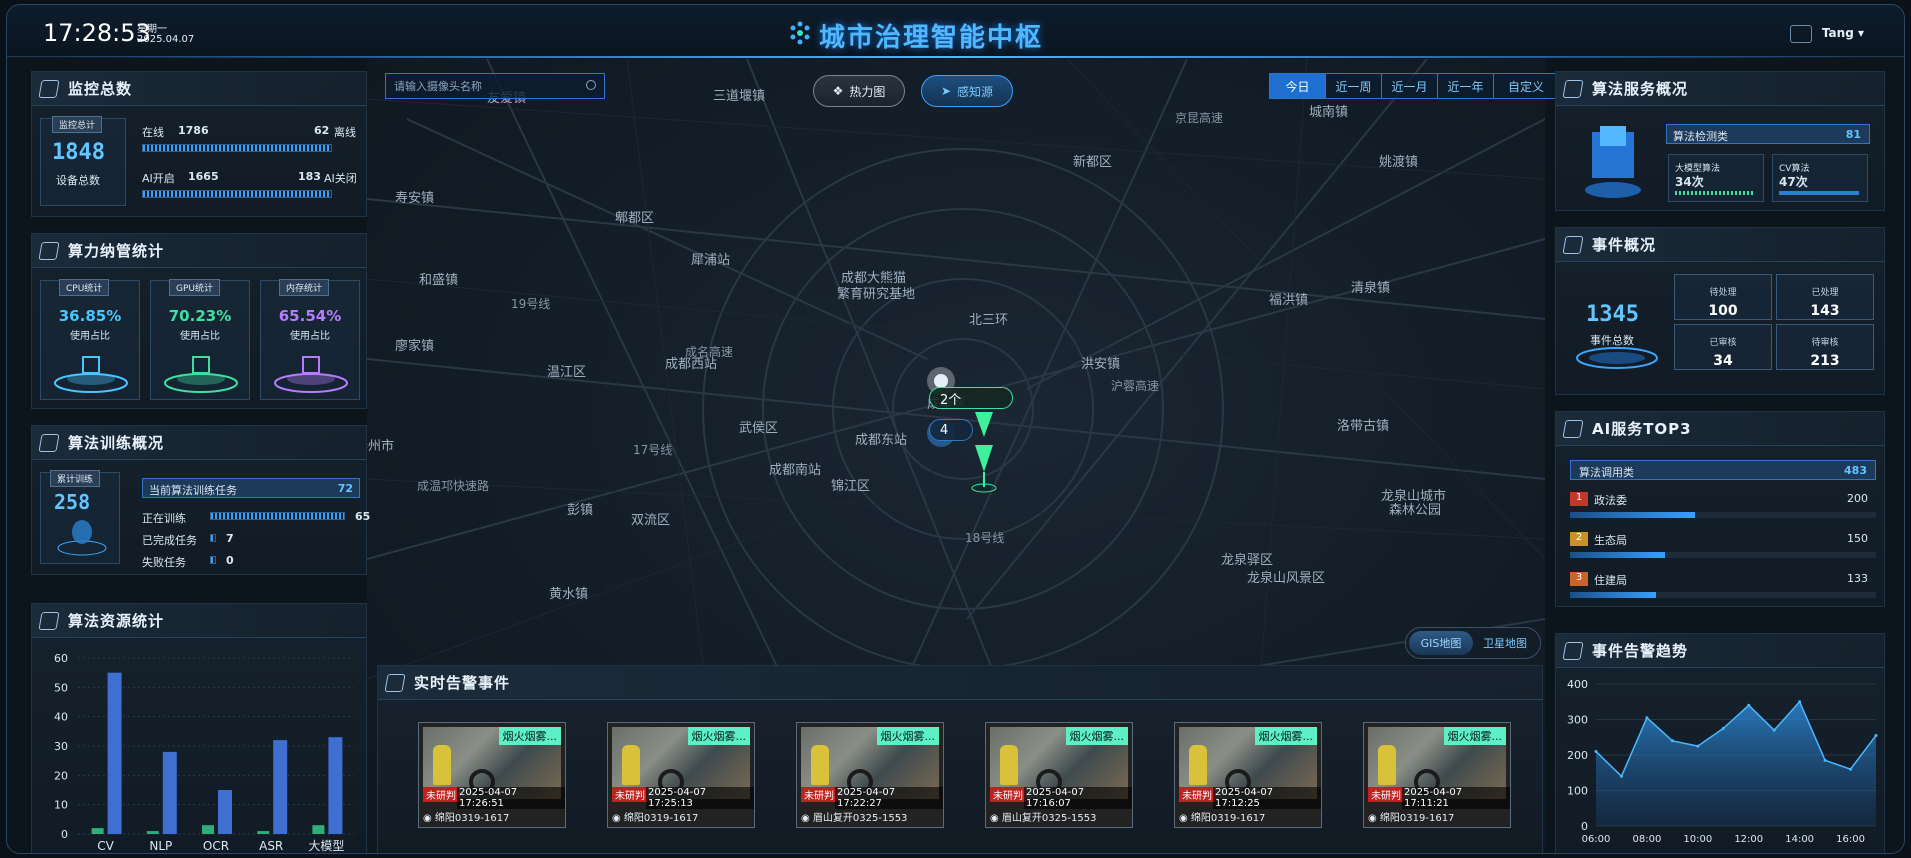 The width and height of the screenshot is (1911, 858). What do you see at coordinates (1399, 162) in the screenshot?
I see `map-place-label: 姚渡镇` at bounding box center [1399, 162].